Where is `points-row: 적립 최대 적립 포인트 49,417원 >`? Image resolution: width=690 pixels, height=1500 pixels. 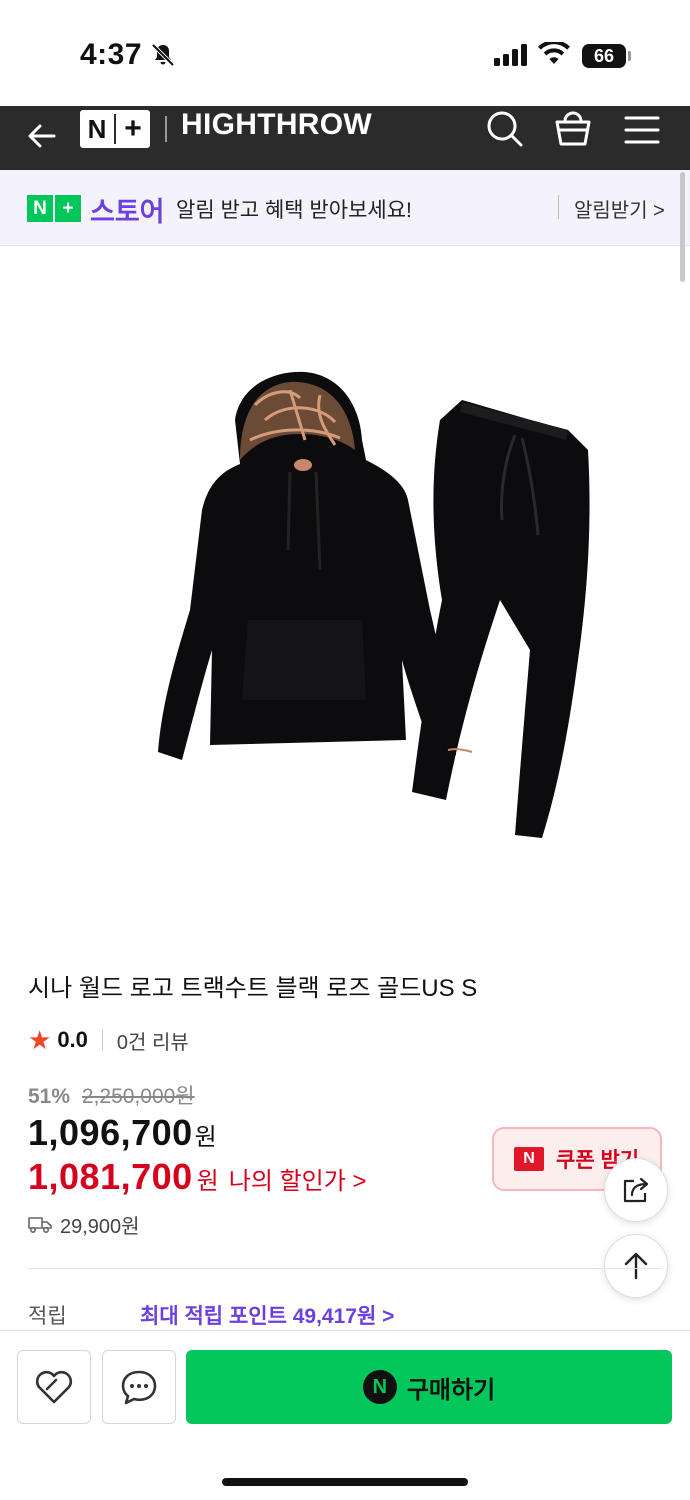
points-row: 적립 최대 적립 포인트 49,417원 > is located at coordinates (211, 1315).